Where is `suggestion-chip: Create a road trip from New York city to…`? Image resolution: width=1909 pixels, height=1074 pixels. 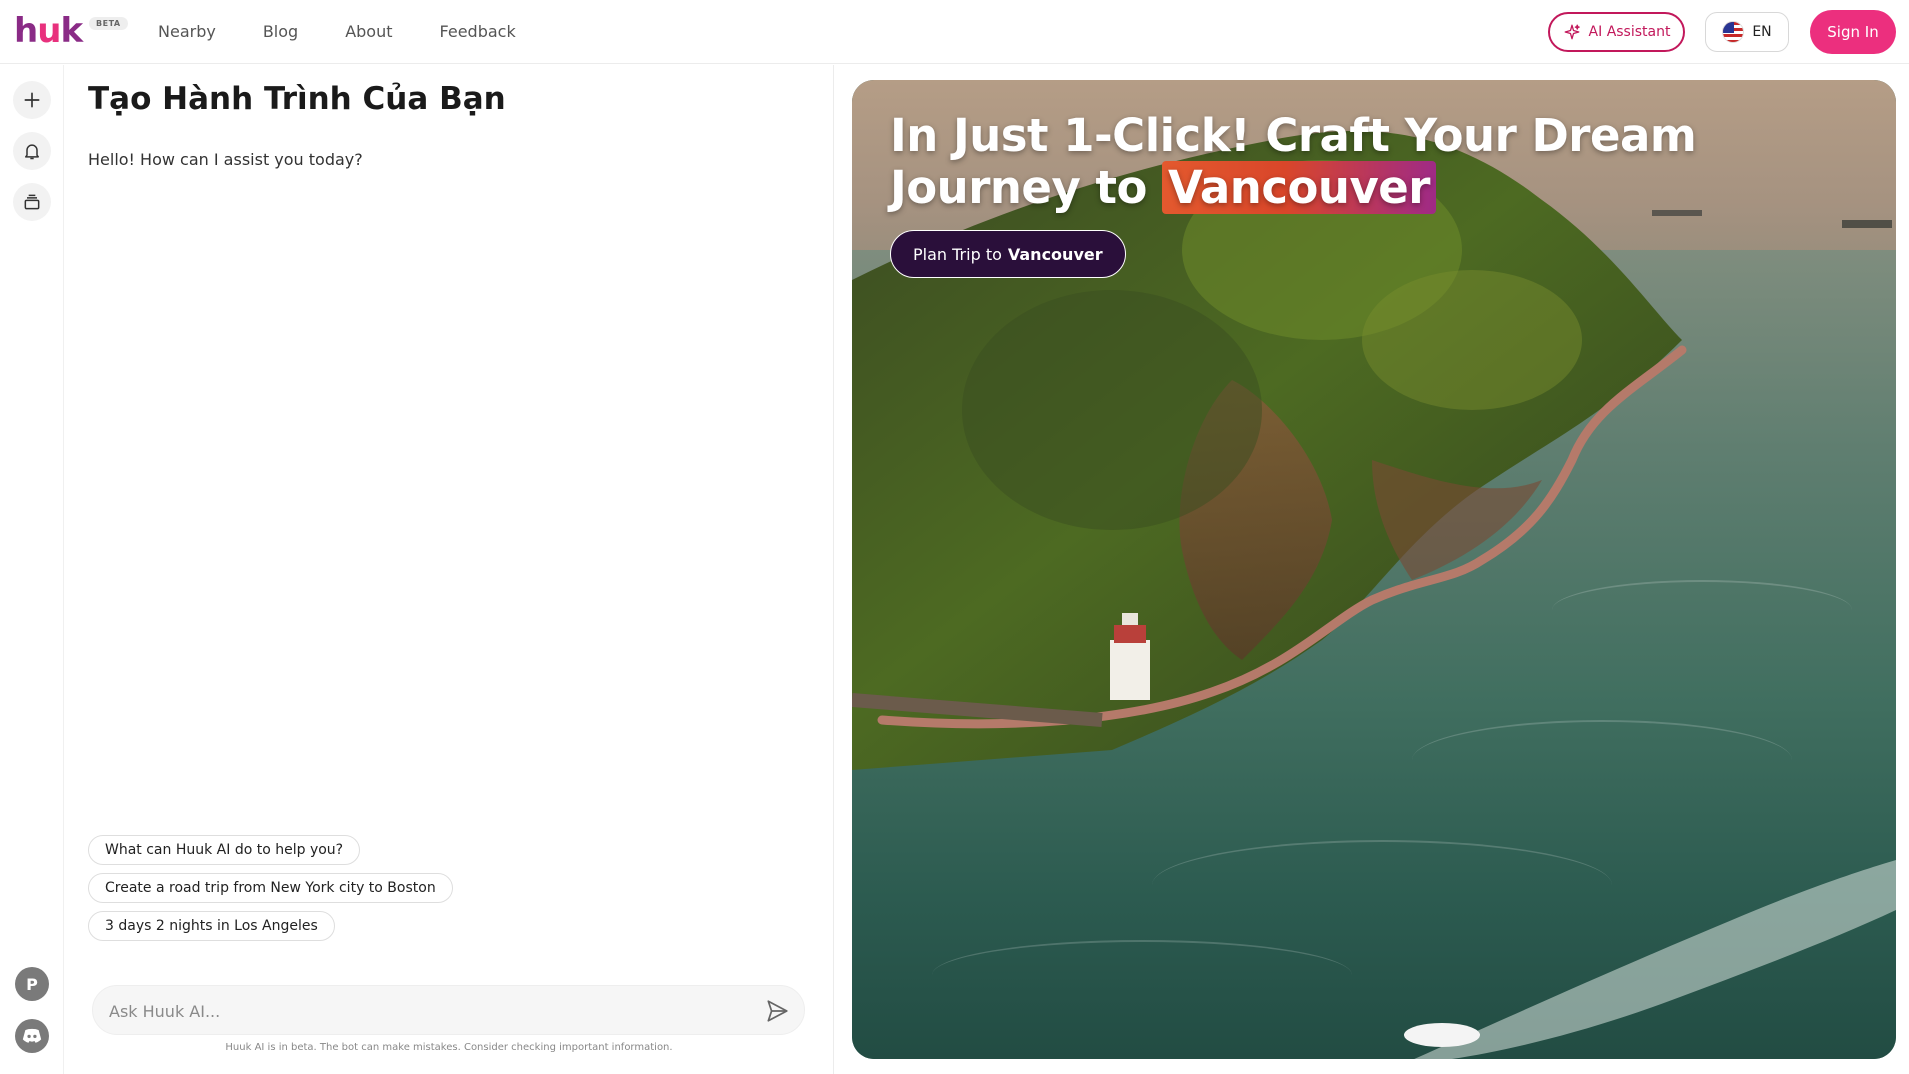
suggestion-chip: Create a road trip from New York city to… is located at coordinates (270, 888).